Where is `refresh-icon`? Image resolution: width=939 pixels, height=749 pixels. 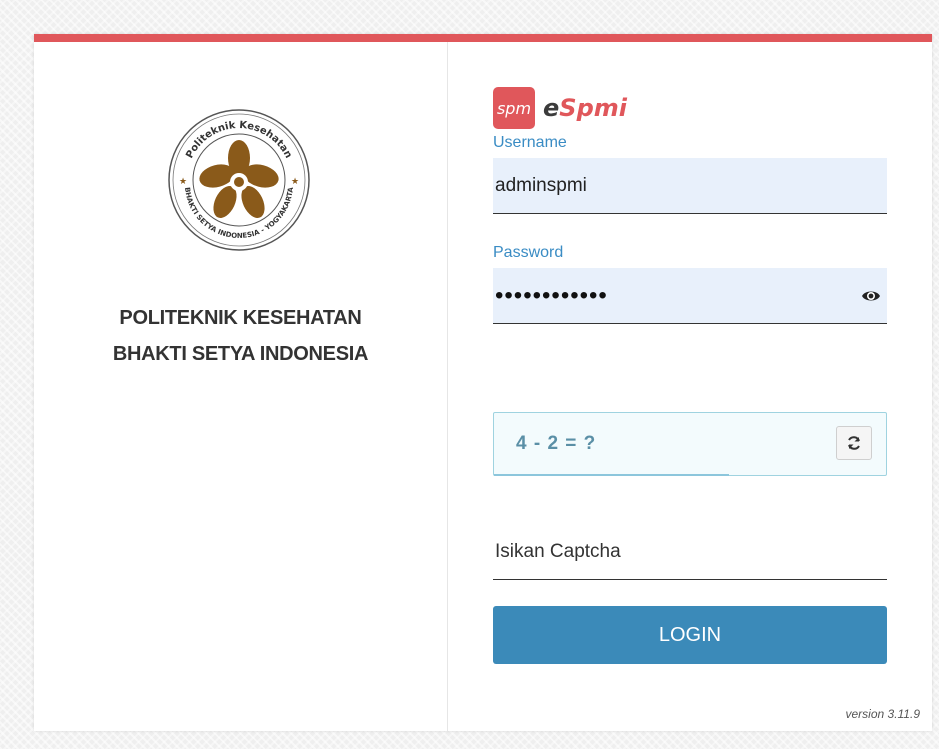 refresh-icon is located at coordinates (854, 443).